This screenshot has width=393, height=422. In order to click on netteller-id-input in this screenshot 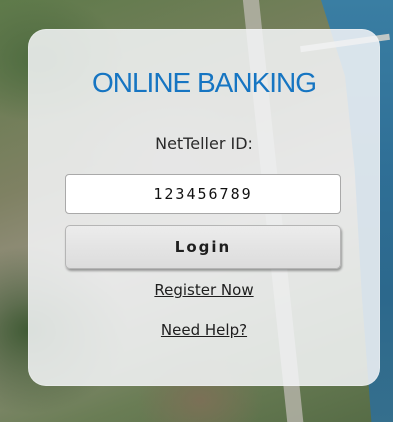, I will do `click(203, 194)`.